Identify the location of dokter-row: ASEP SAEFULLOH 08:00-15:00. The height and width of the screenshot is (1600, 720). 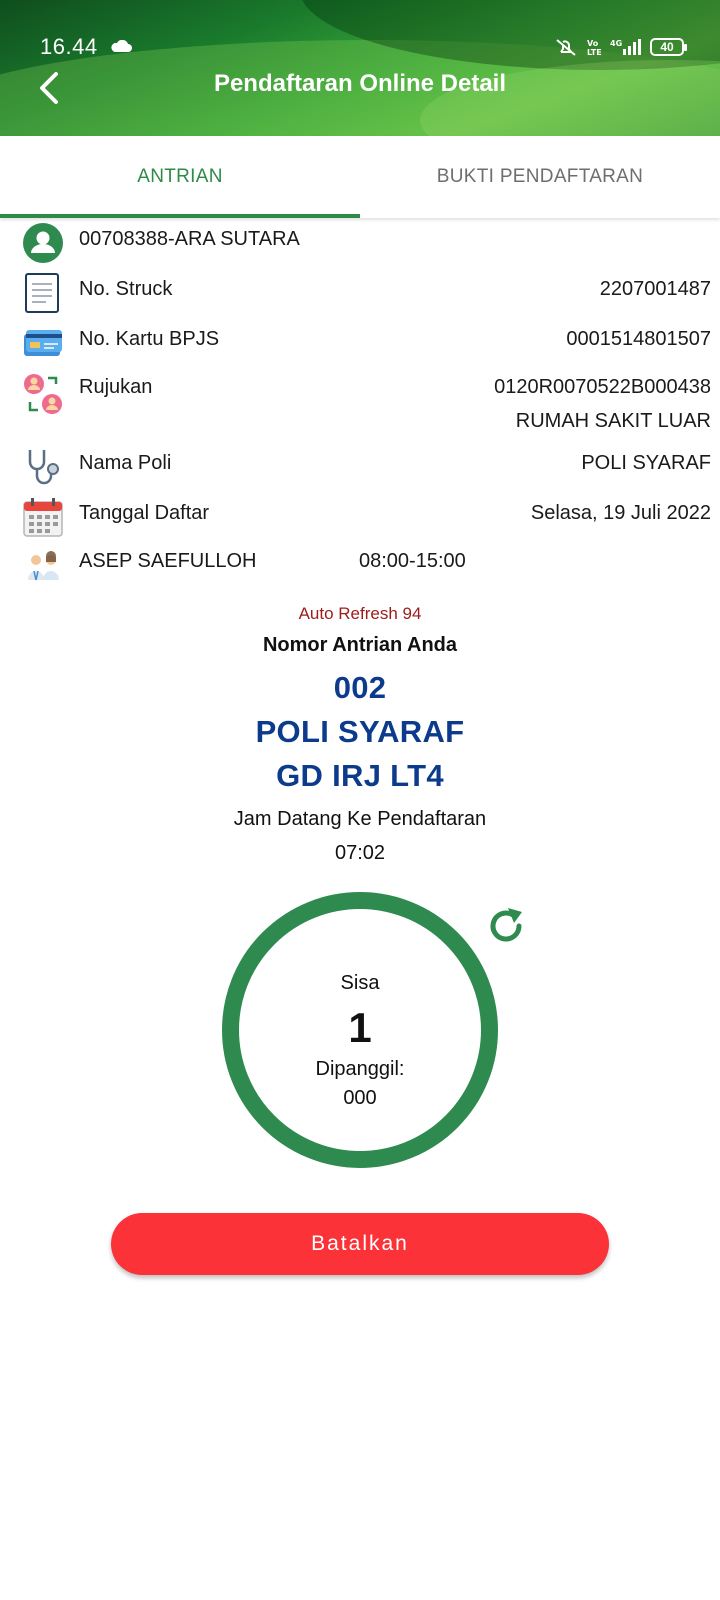
(360, 564).